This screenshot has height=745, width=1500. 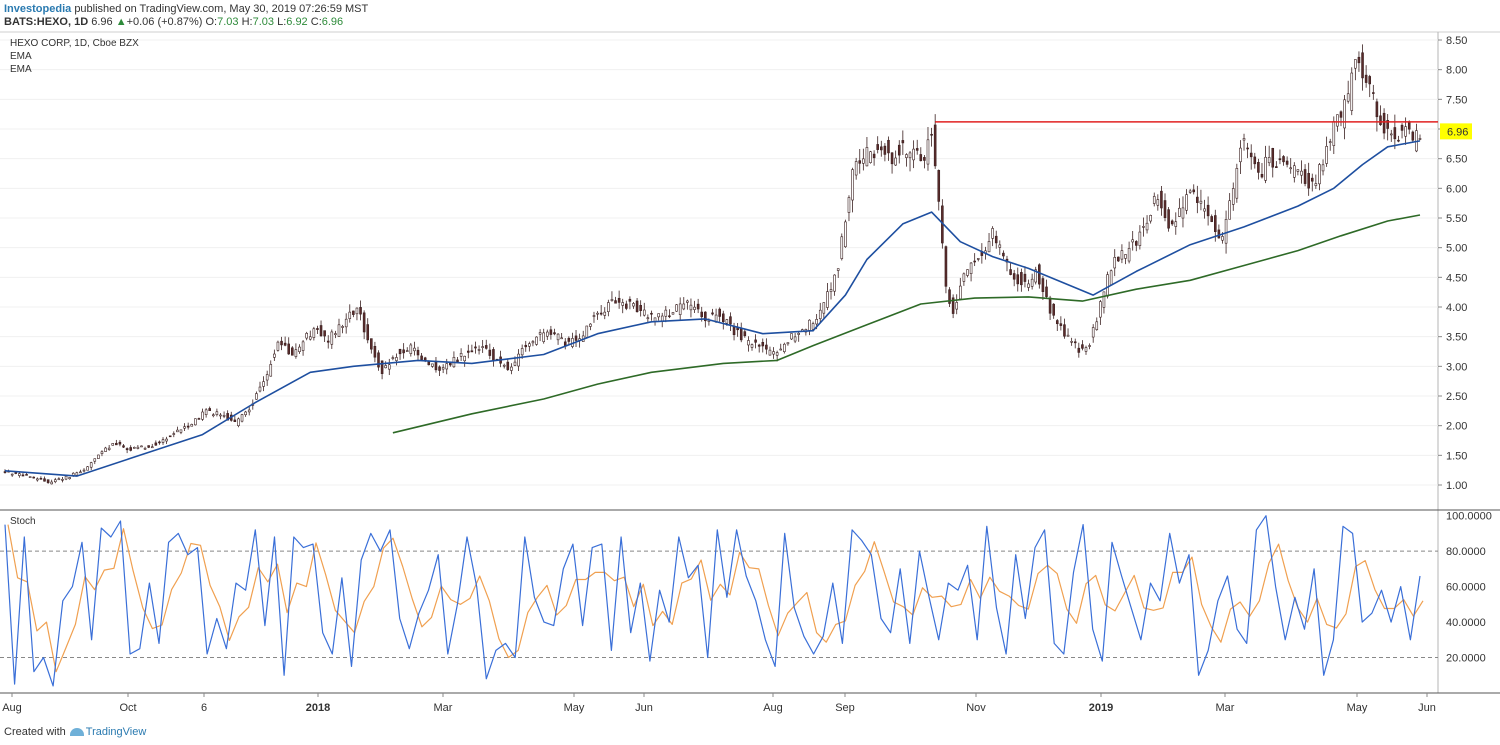 What do you see at coordinates (1456, 427) in the screenshot?
I see `y-tick-label: 2.00` at bounding box center [1456, 427].